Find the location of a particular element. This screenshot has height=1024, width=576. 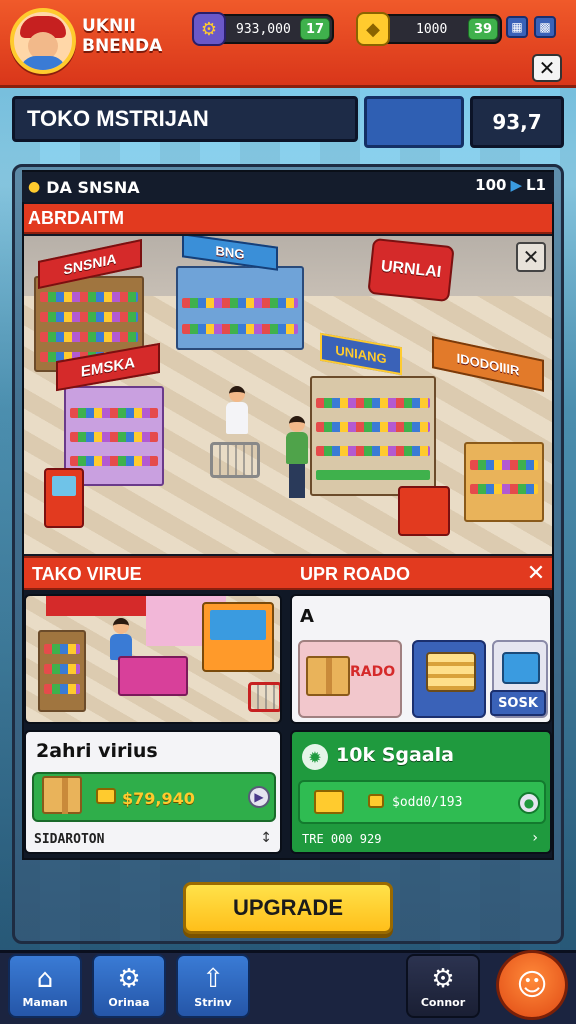

gold-icon: ◆ is located at coordinates (373, 29).